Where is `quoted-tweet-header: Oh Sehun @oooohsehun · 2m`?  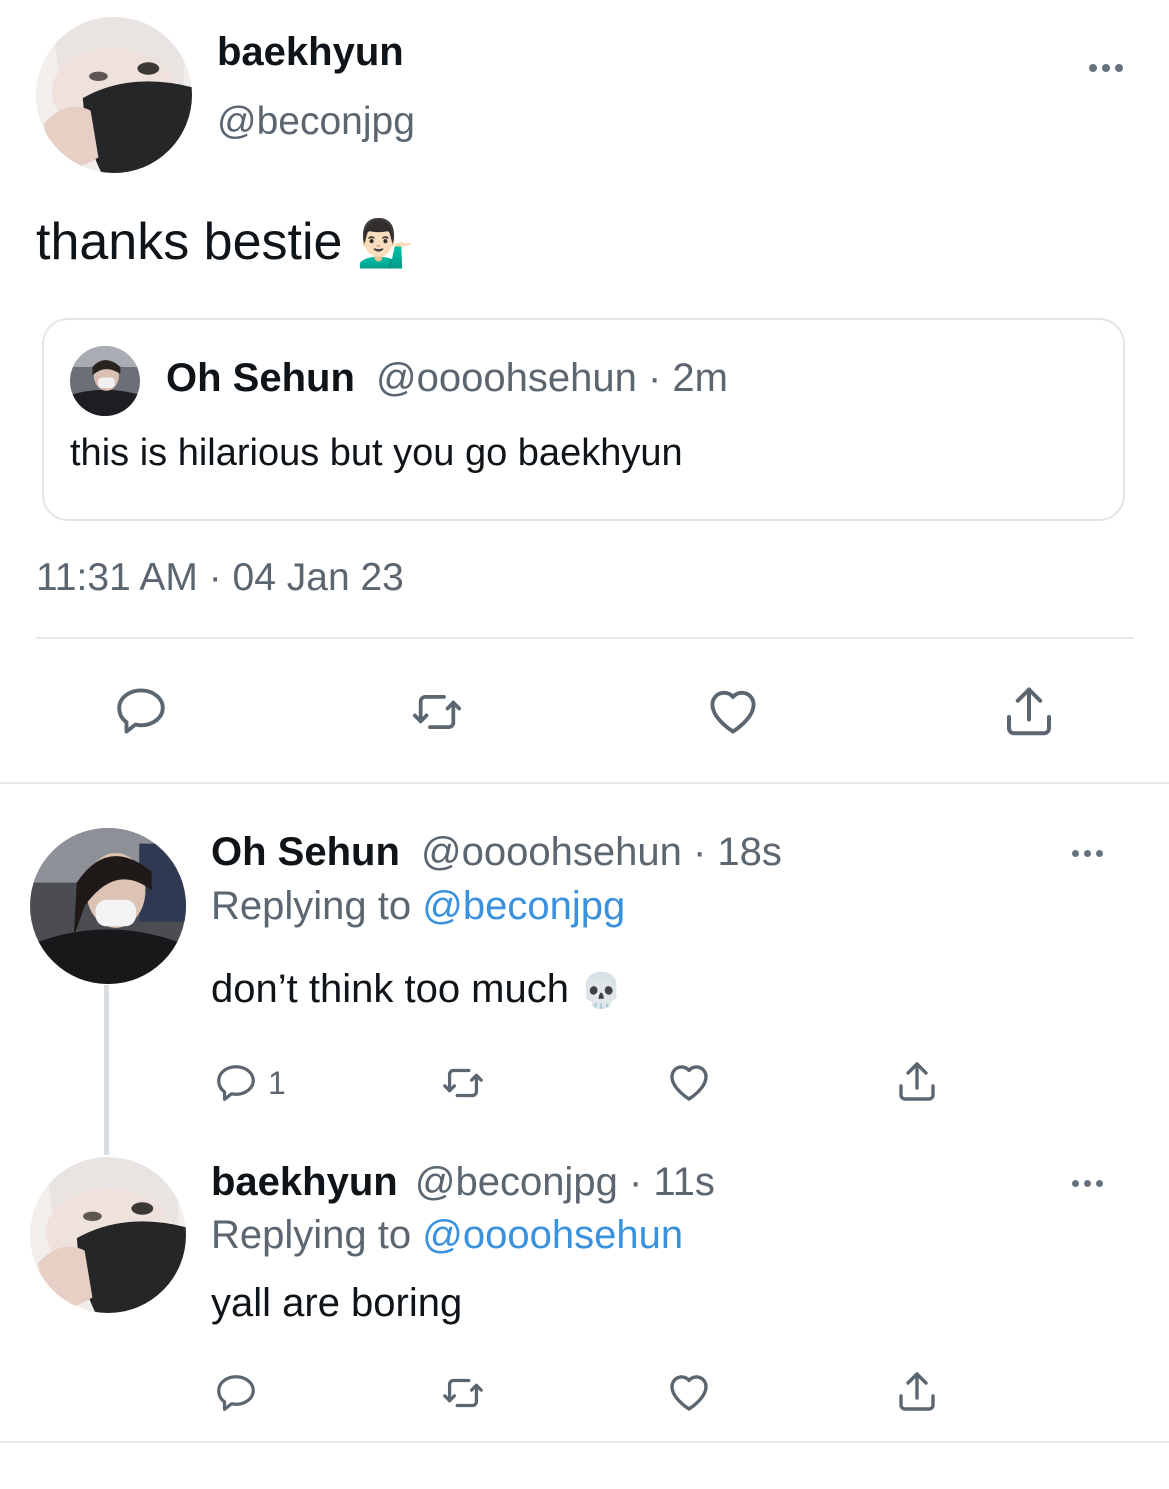
quoted-tweet-header: Oh Sehun @oooohsehun · 2m is located at coordinates (447, 378).